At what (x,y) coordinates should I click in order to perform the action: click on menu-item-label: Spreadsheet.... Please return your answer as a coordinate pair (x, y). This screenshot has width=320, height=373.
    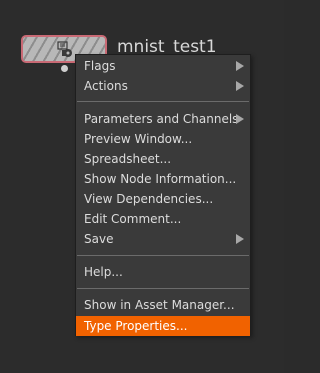
    Looking at the image, I should click on (128, 159).